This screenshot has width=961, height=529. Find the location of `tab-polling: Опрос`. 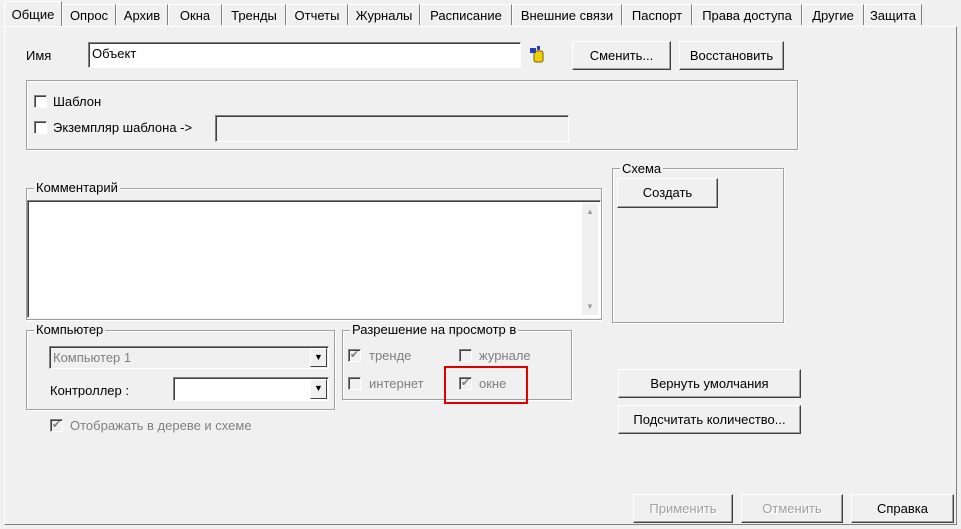

tab-polling: Опрос is located at coordinates (89, 14).